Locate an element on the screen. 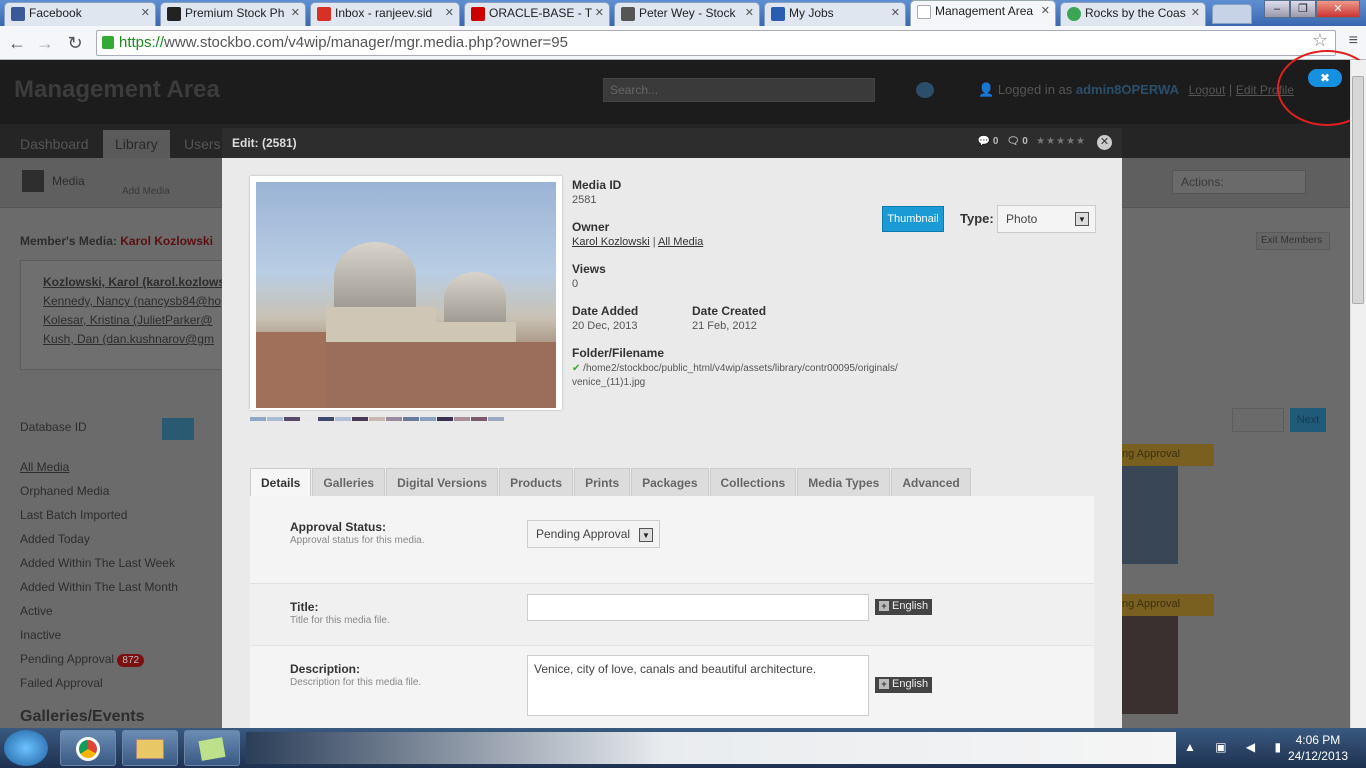 This screenshot has width=1366, height=768. modal-header: Edit: (2581) 💬 0 🗨 0 ★★★★★ ✕ is located at coordinates (672, 143).